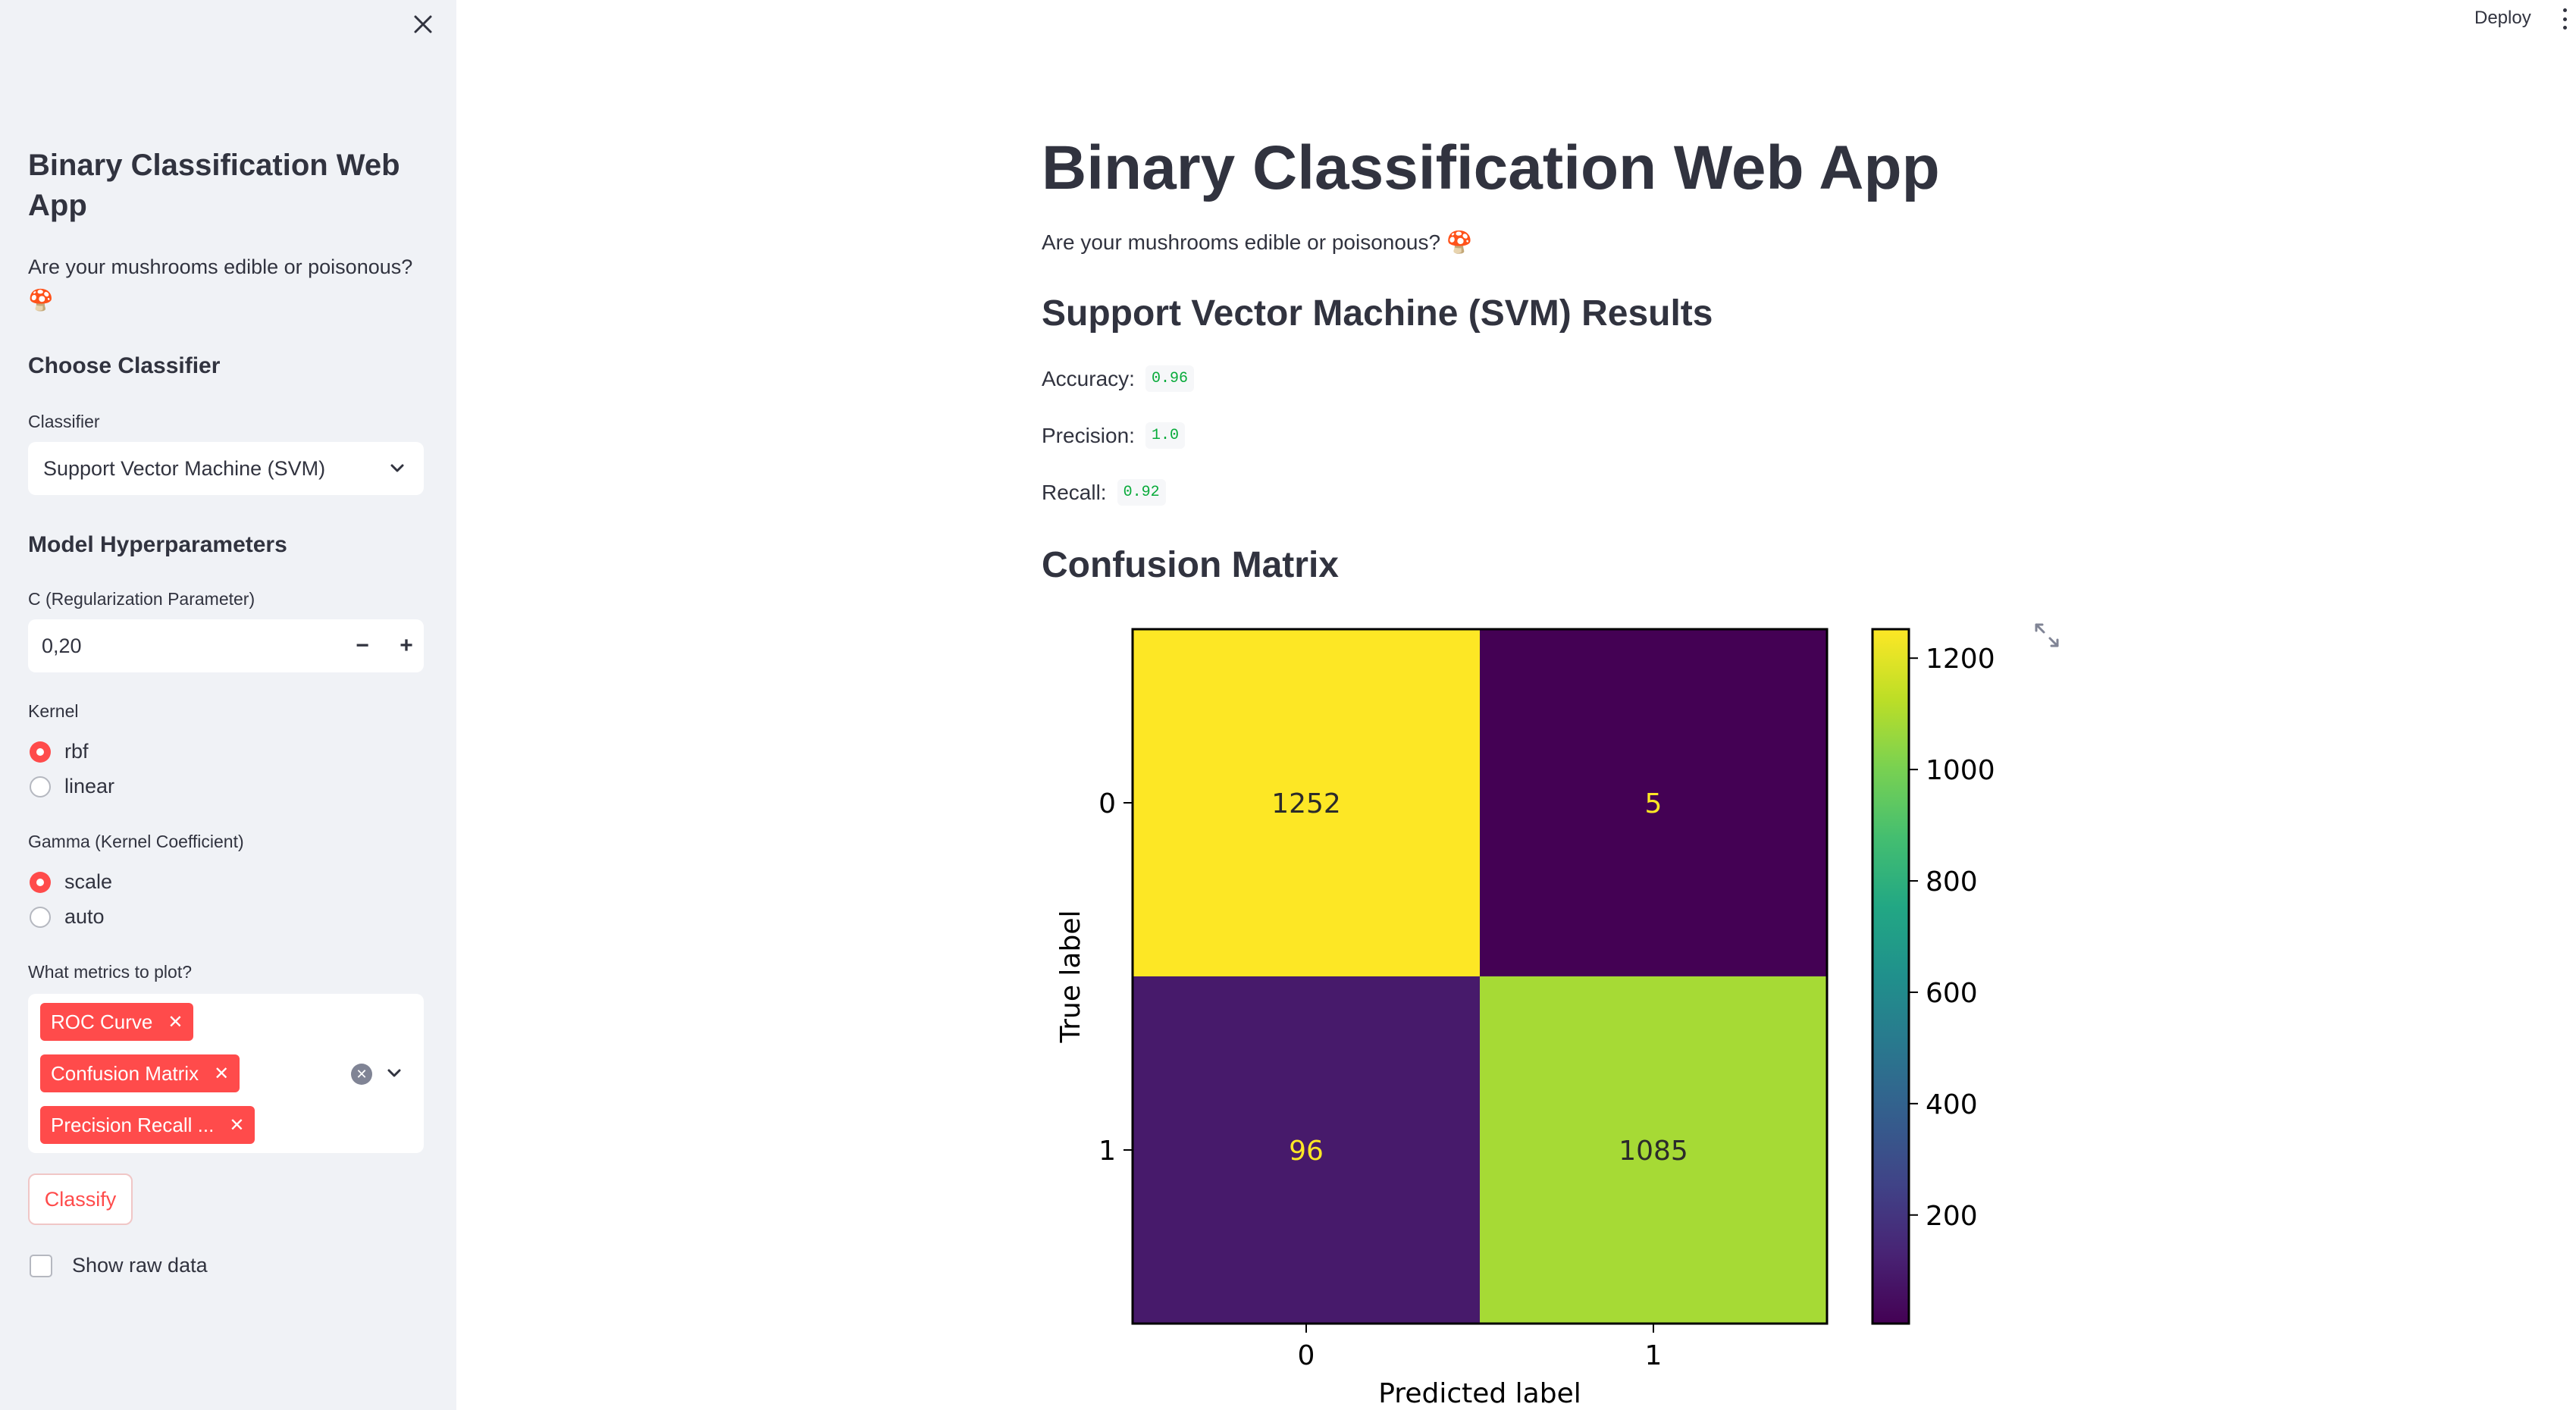  Describe the element at coordinates (1088, 378) in the screenshot. I see `metric-label: Accuracy:` at that location.